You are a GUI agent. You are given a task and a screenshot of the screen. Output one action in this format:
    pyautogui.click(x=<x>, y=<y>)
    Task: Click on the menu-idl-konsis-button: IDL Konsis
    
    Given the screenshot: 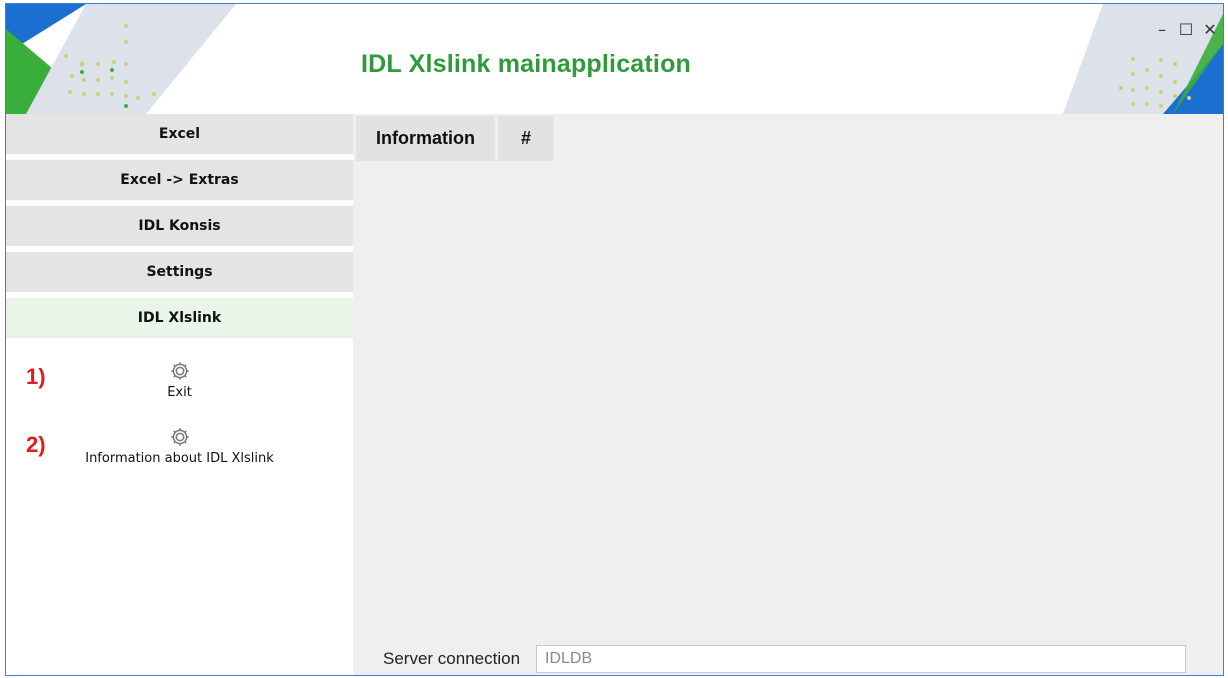 What is the action you would take?
    pyautogui.click(x=179, y=226)
    